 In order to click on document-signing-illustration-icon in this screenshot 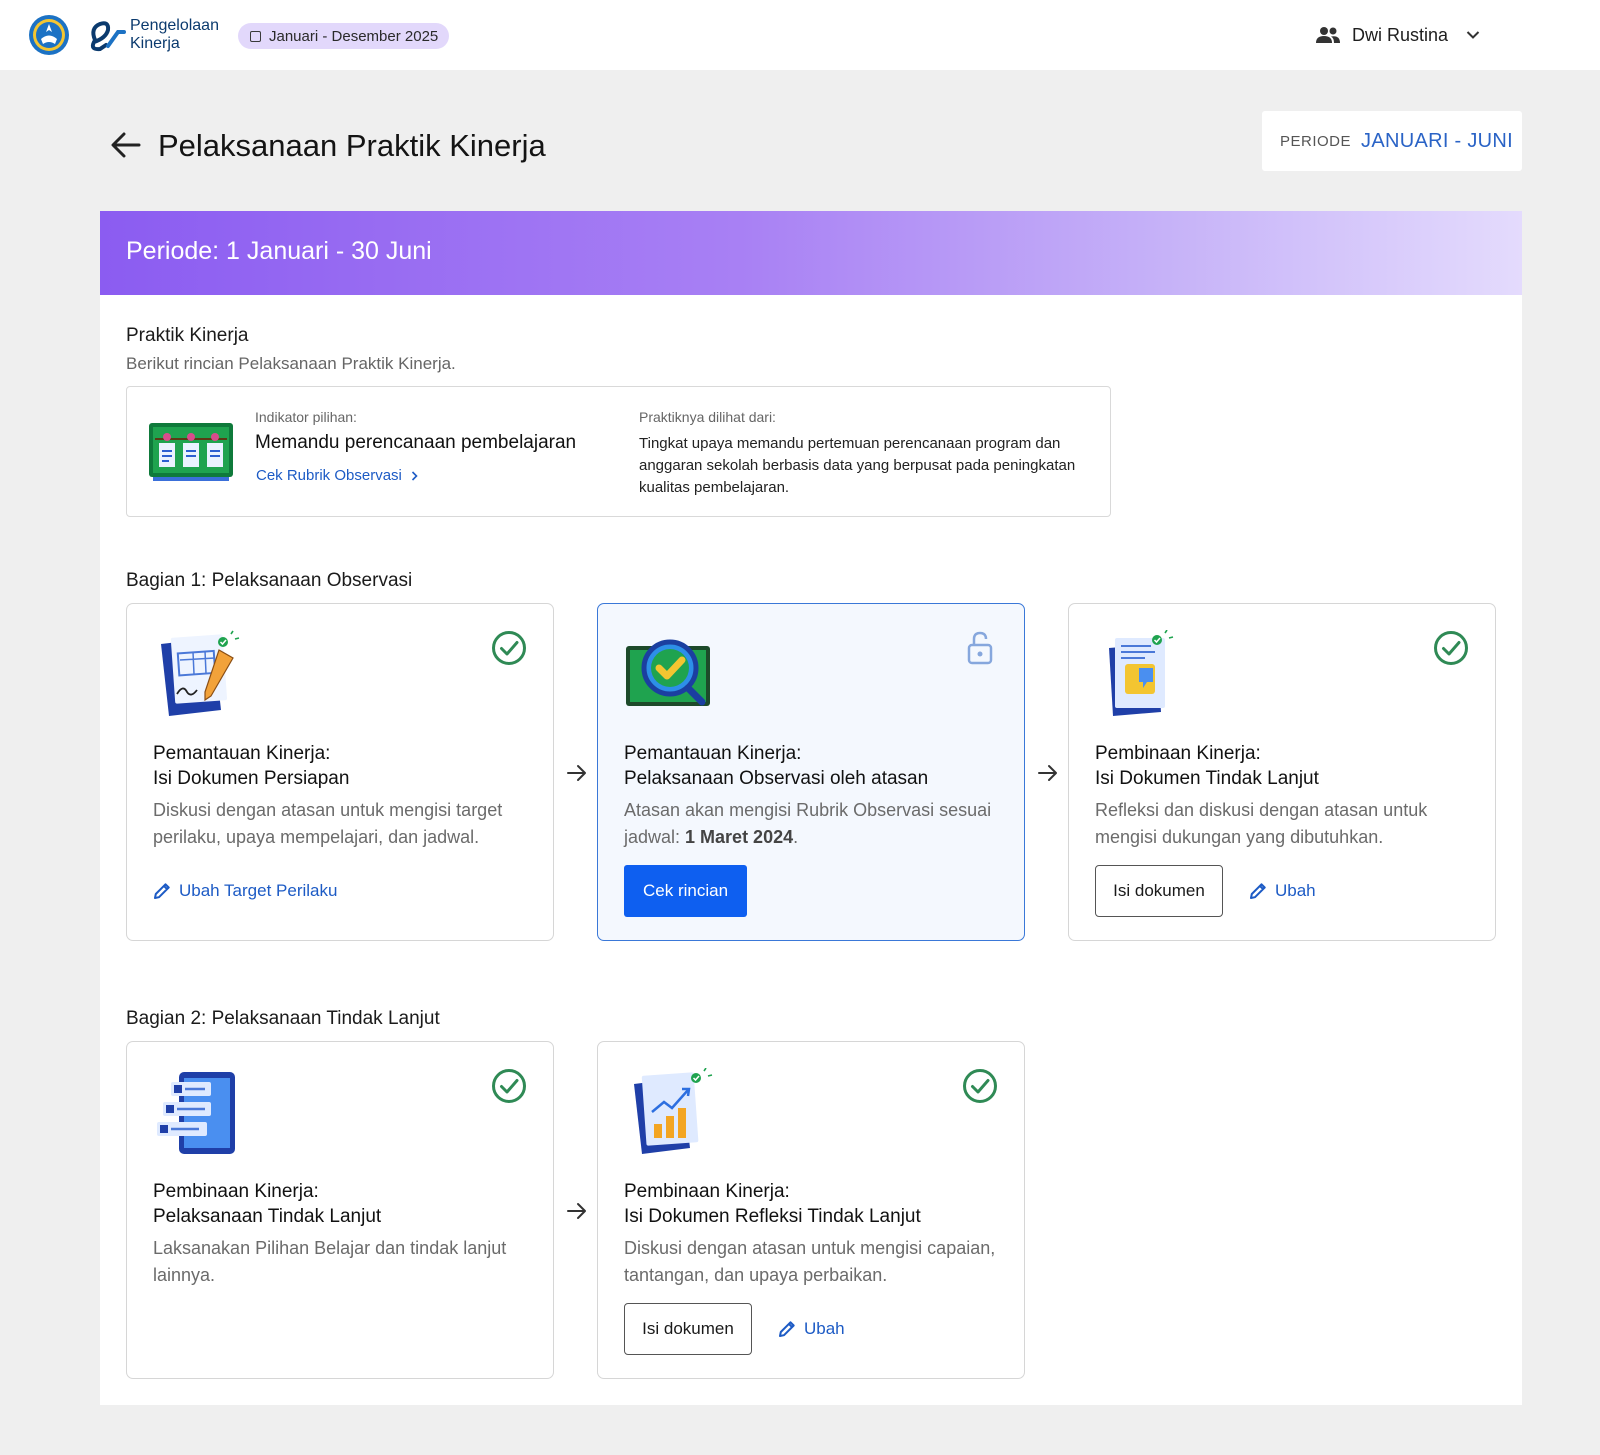, I will do `click(200, 673)`.